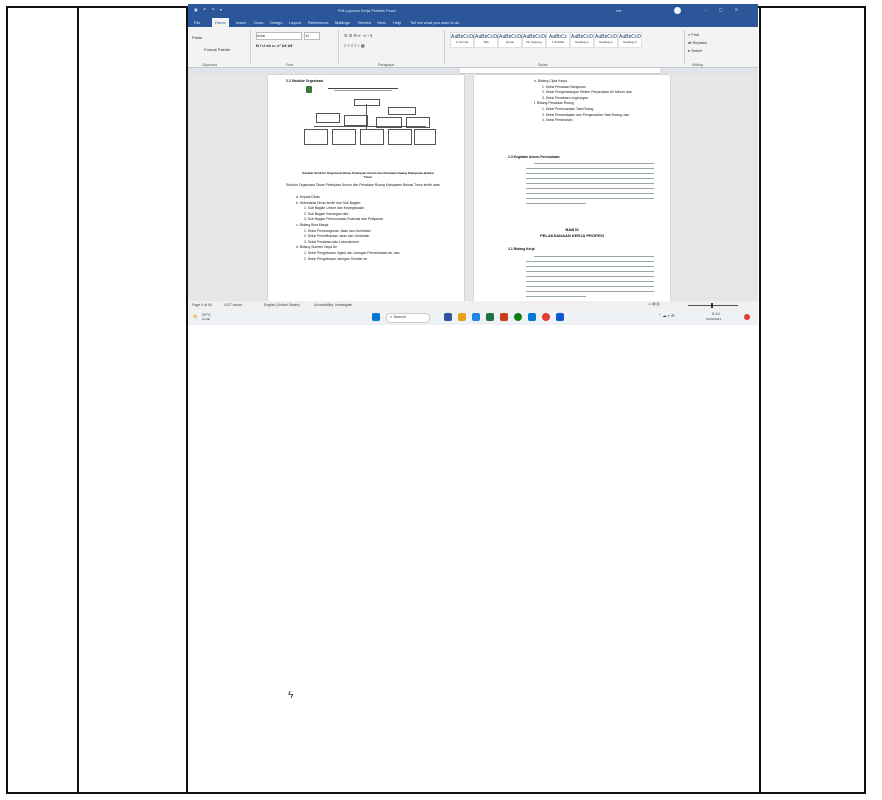  What do you see at coordinates (366, 127) in the screenshot?
I see `org-chart` at bounding box center [366, 127].